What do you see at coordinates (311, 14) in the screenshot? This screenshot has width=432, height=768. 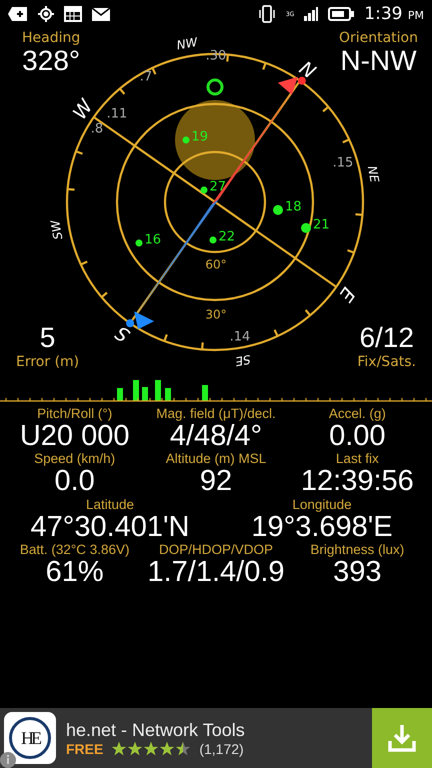 I see `signal-icon` at bounding box center [311, 14].